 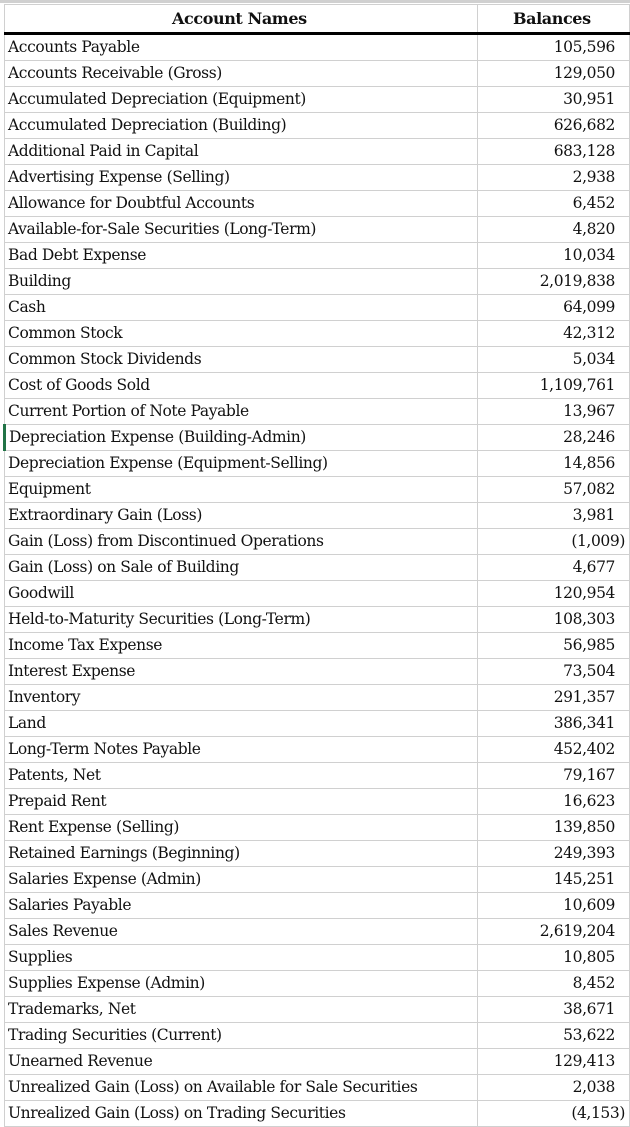 I want to click on header-row: Account Names Balances, so click(x=317, y=19).